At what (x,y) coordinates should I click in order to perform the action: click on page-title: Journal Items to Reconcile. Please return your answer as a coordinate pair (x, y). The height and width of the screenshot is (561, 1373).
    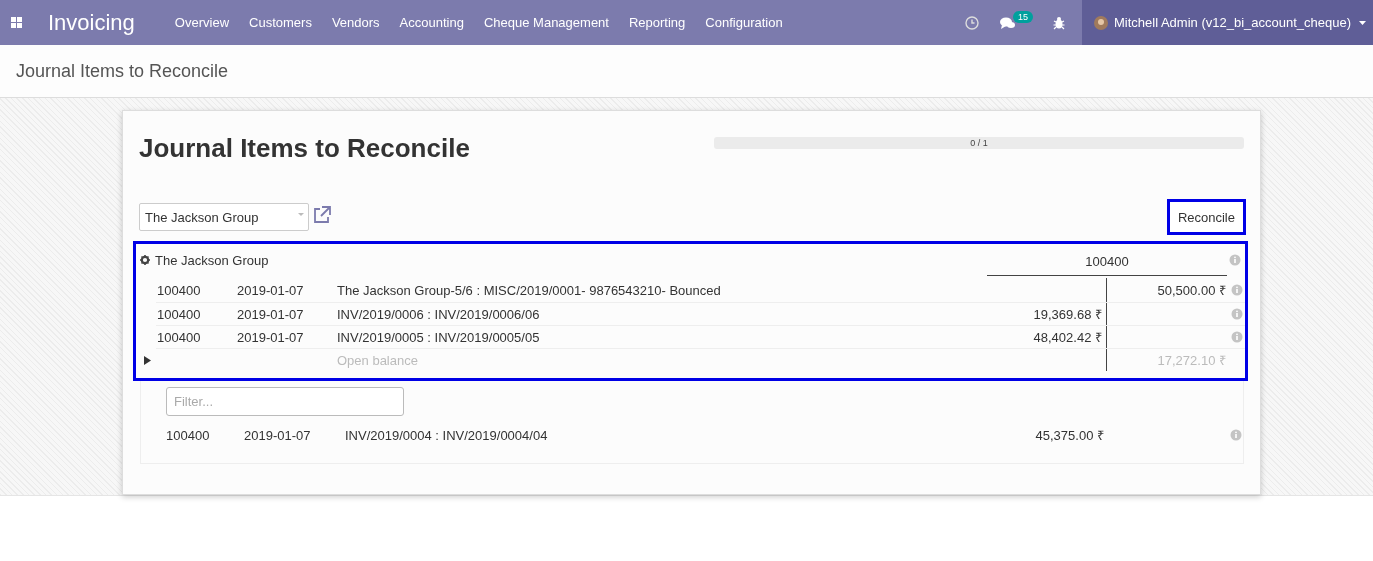
    Looking at the image, I should click on (304, 148).